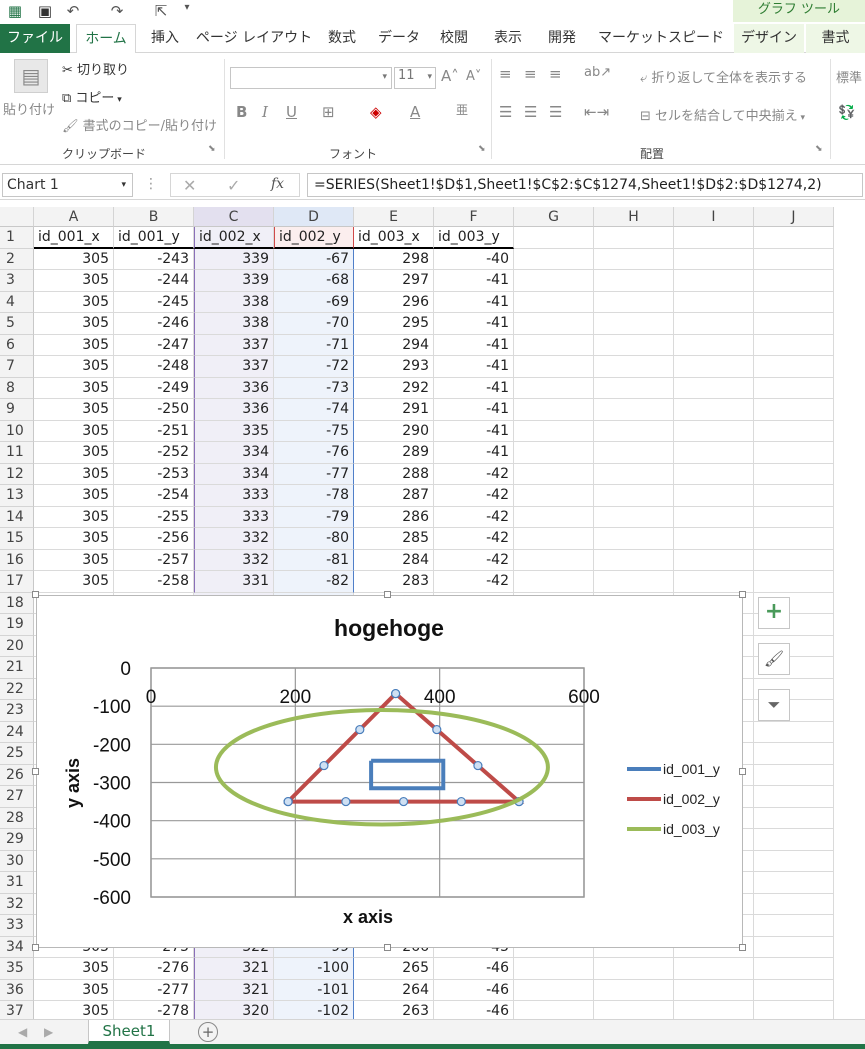 This screenshot has height=1049, width=865. Describe the element at coordinates (530, 112) in the screenshot. I see `align-center-icon: ☰` at that location.